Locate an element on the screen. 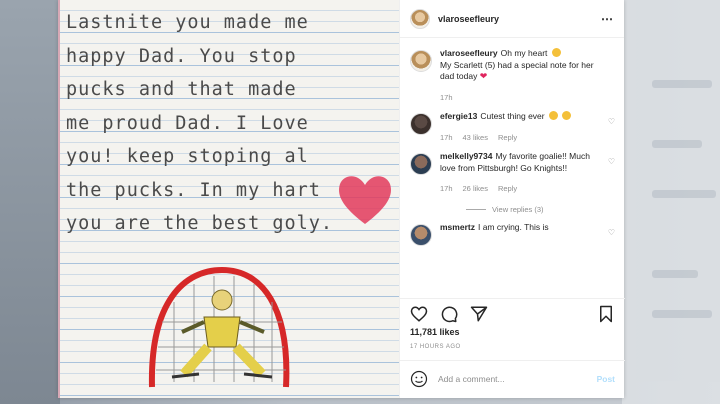 The height and width of the screenshot is (404, 720). comment-likes: 43 likes is located at coordinates (475, 138).